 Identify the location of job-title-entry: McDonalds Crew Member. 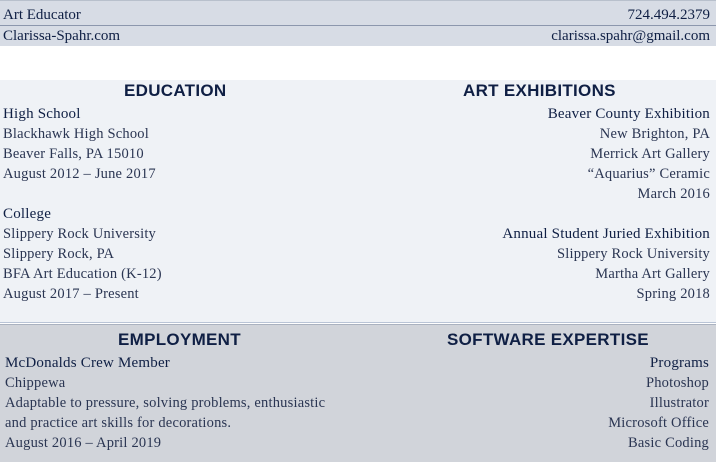
(87, 363).